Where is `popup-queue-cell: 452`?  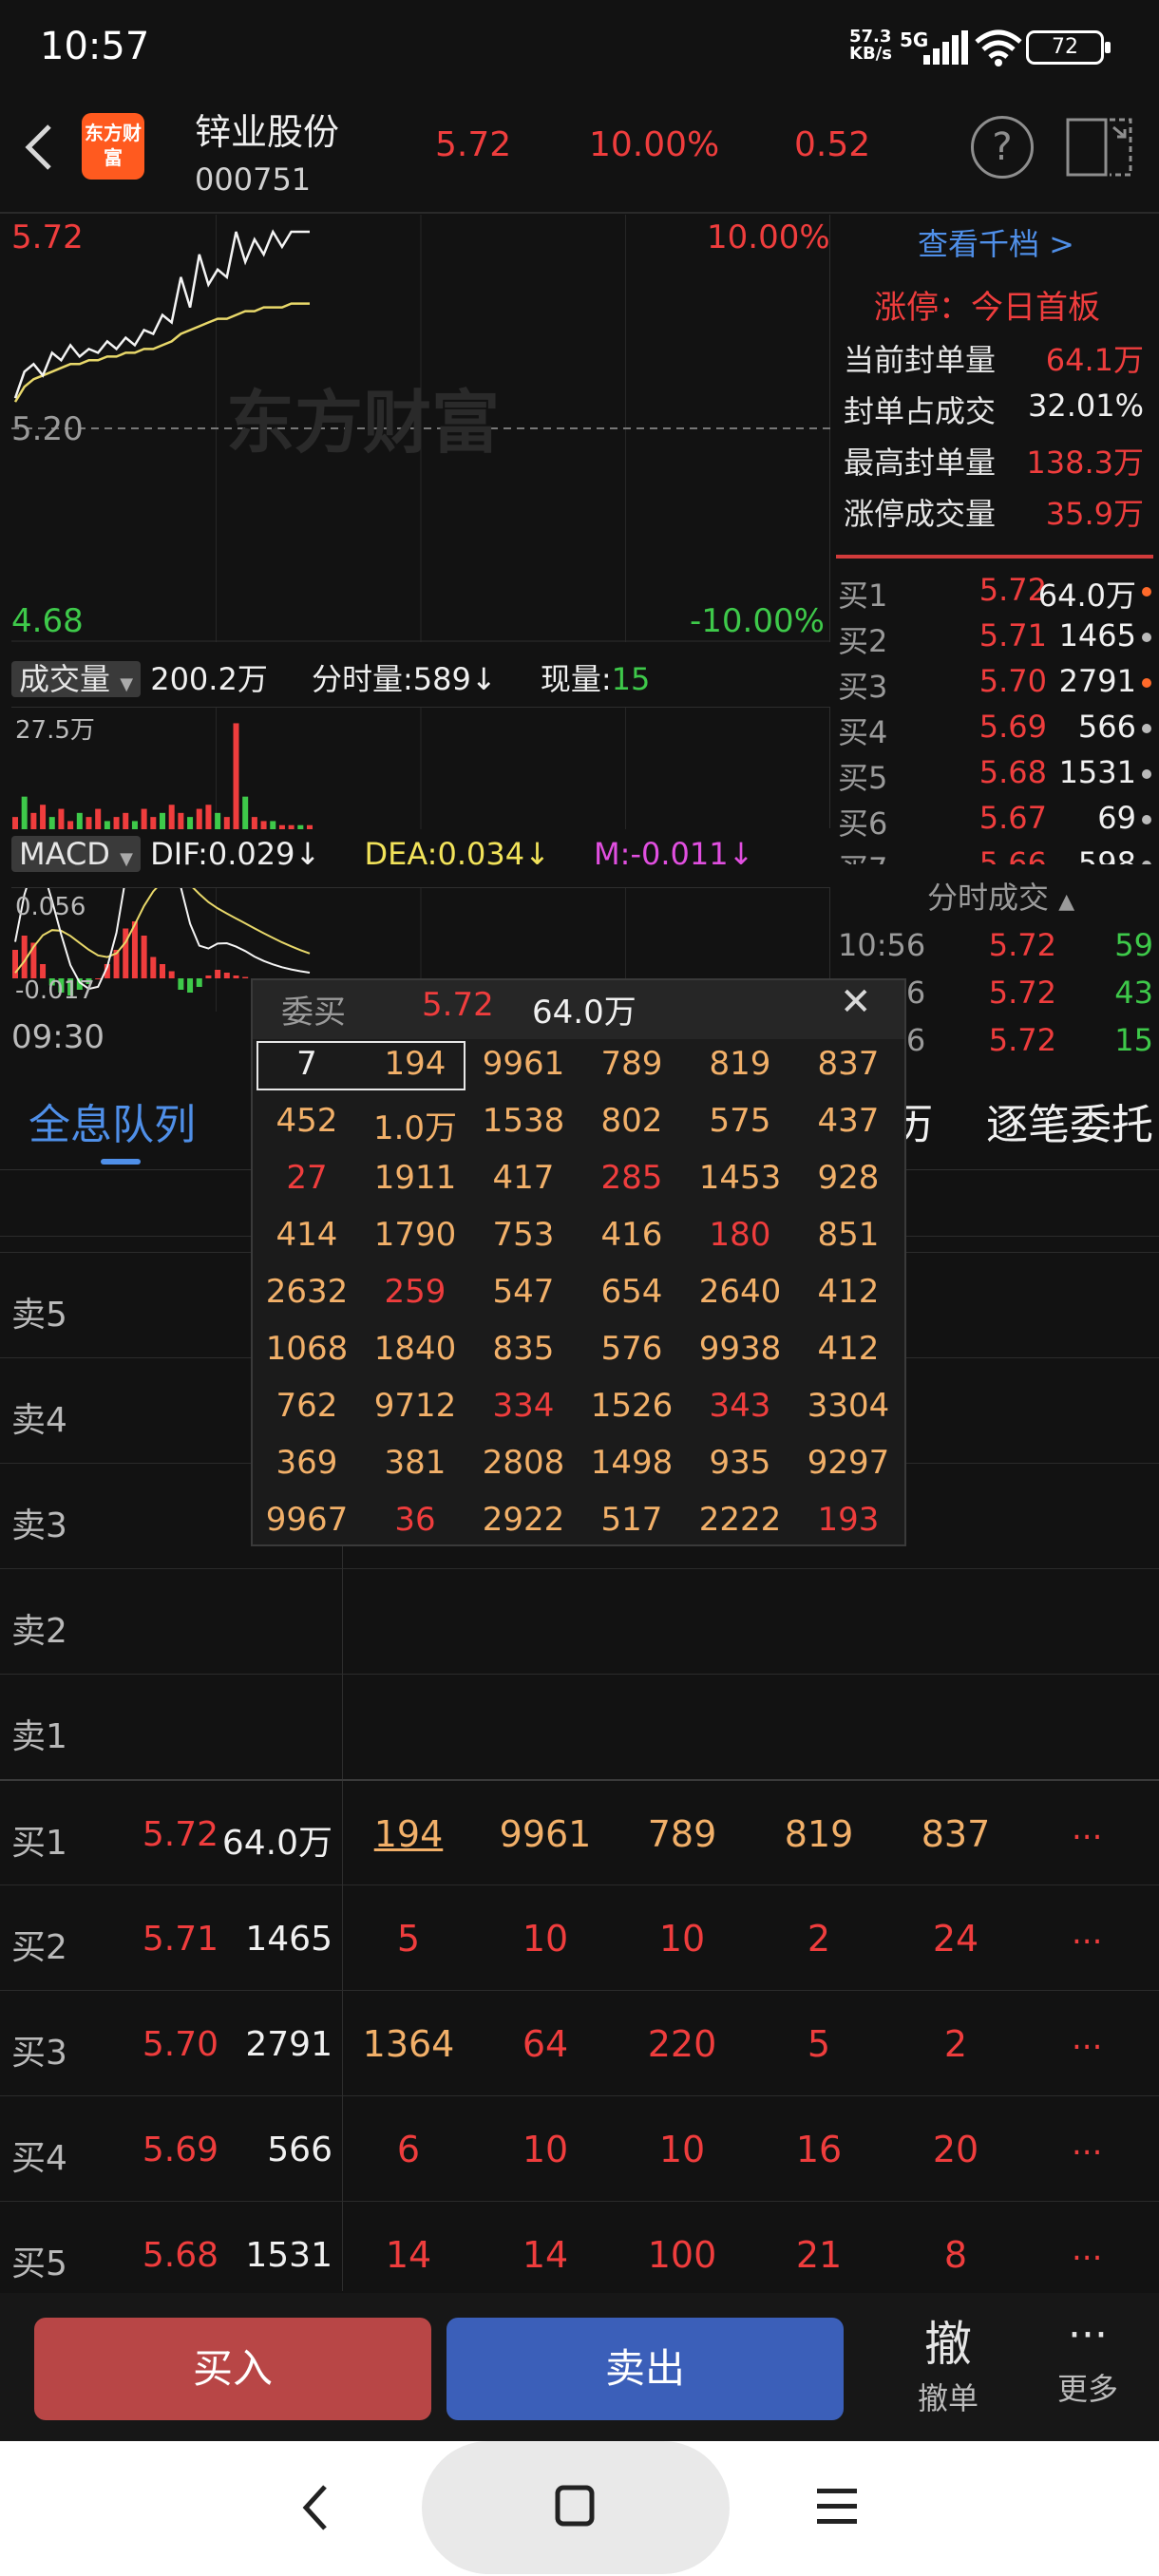 popup-queue-cell: 452 is located at coordinates (307, 1121).